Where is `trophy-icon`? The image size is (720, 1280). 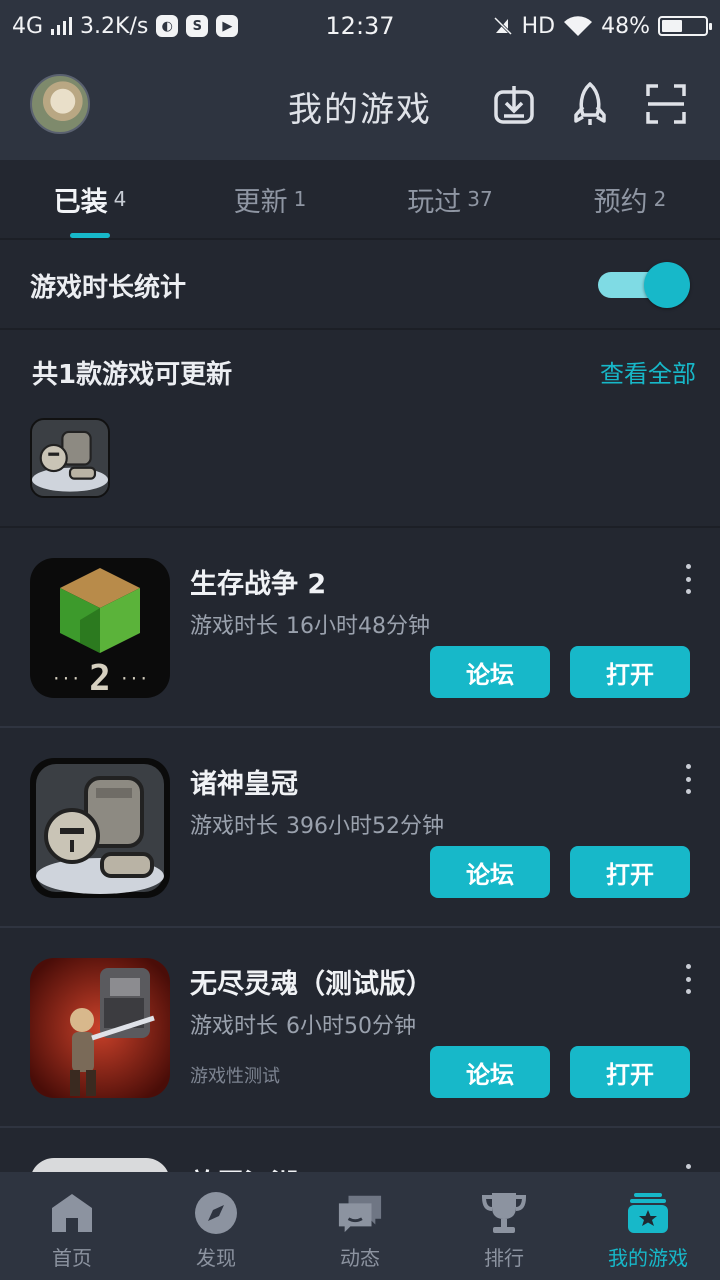 trophy-icon is located at coordinates (504, 1213).